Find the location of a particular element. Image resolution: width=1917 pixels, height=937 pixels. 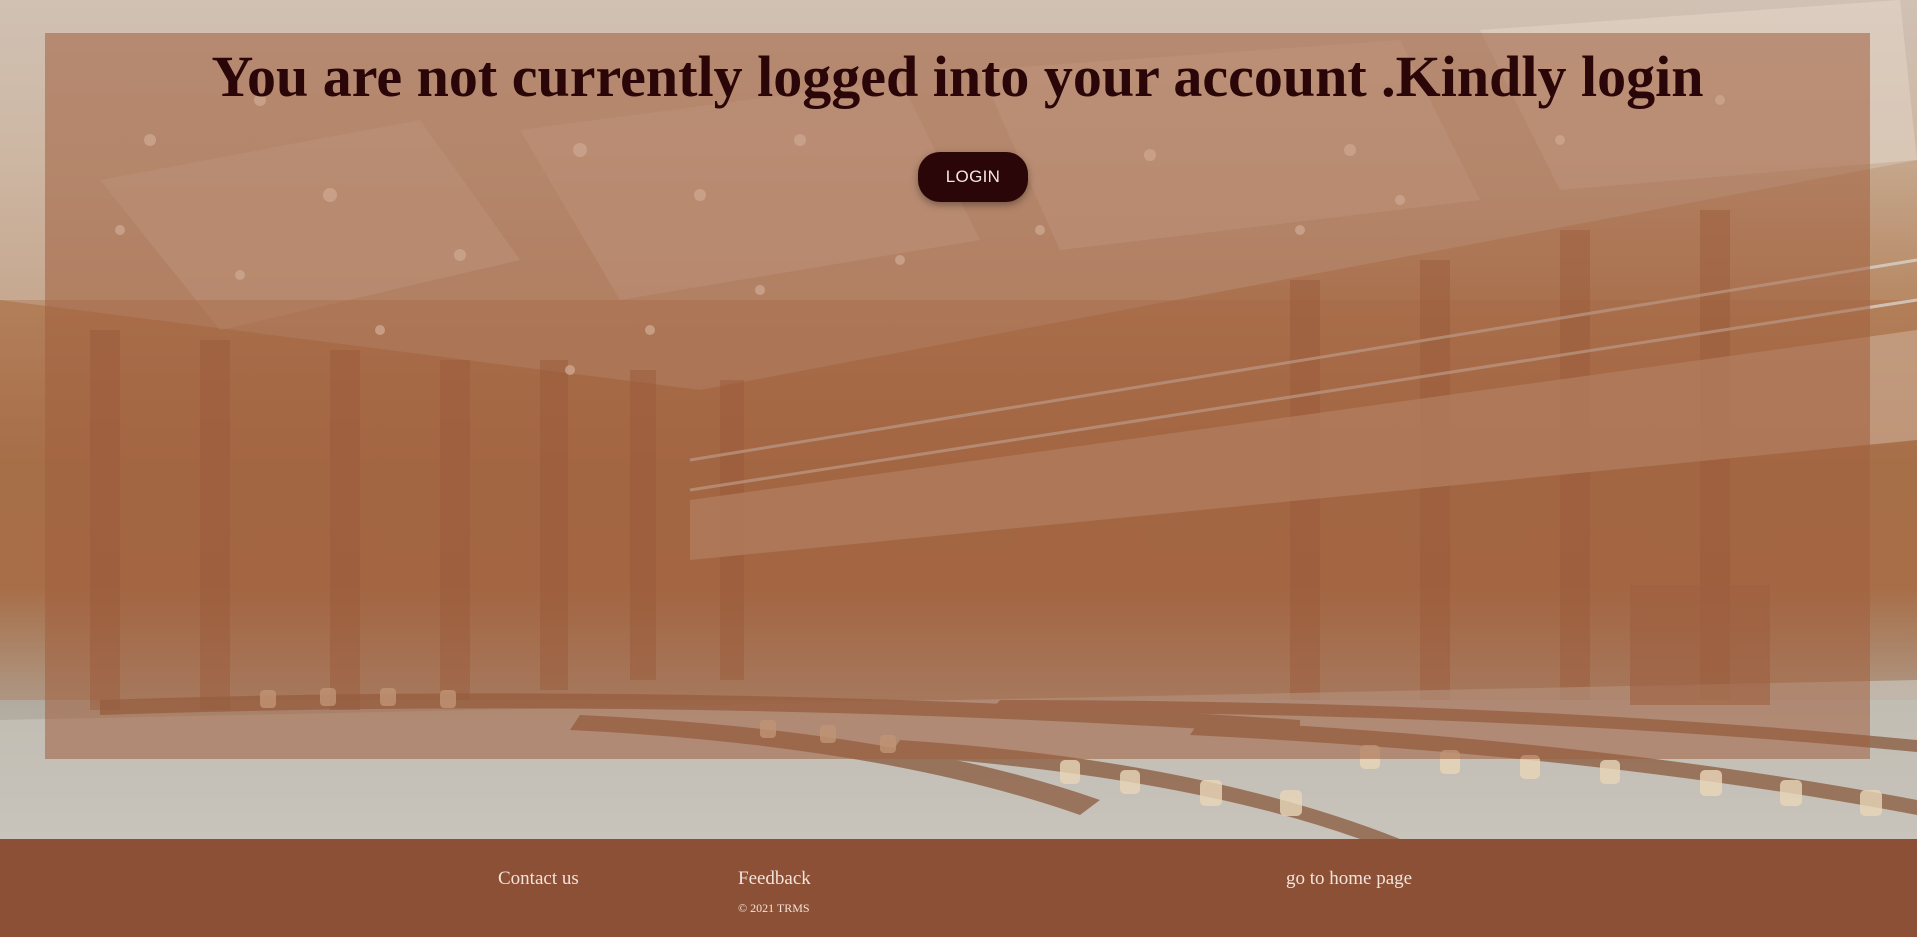

contact-us-link: Contact us is located at coordinates (538, 879).